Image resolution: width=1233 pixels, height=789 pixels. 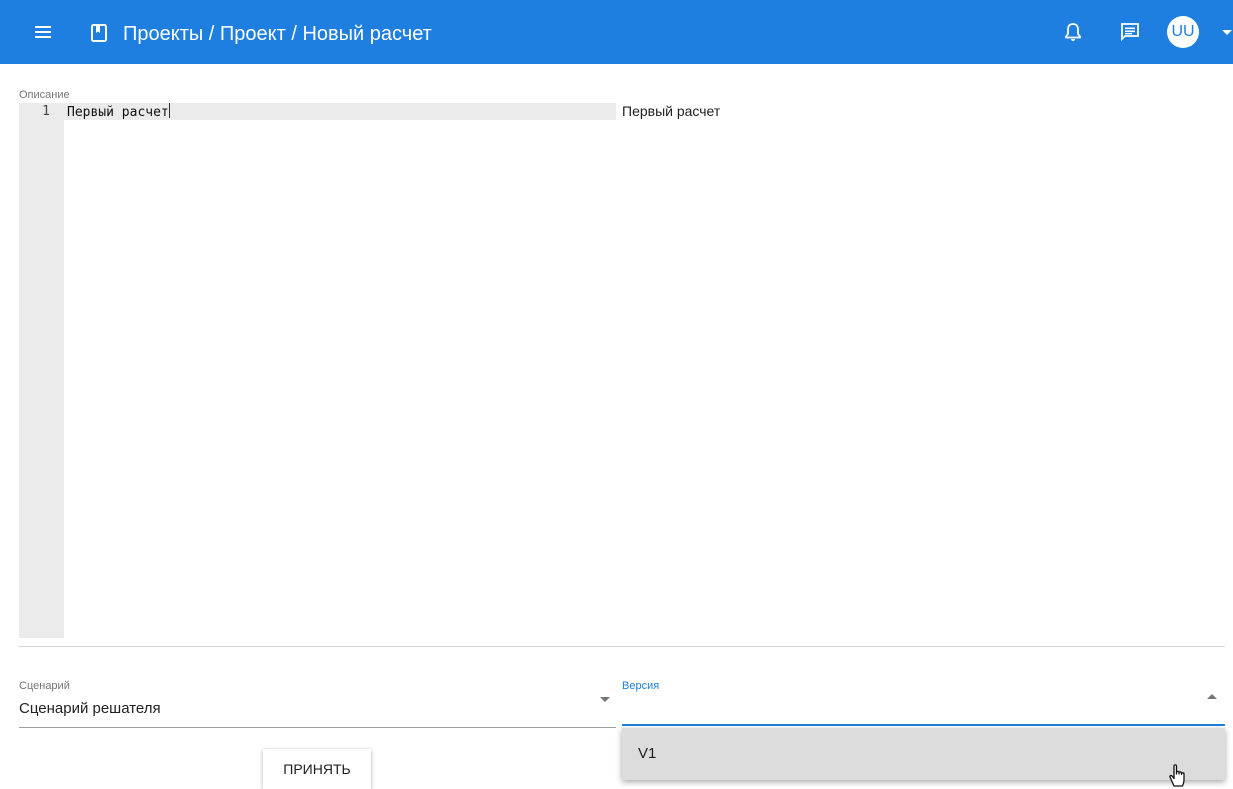 I want to click on description-label: Описание, so click(x=44, y=95).